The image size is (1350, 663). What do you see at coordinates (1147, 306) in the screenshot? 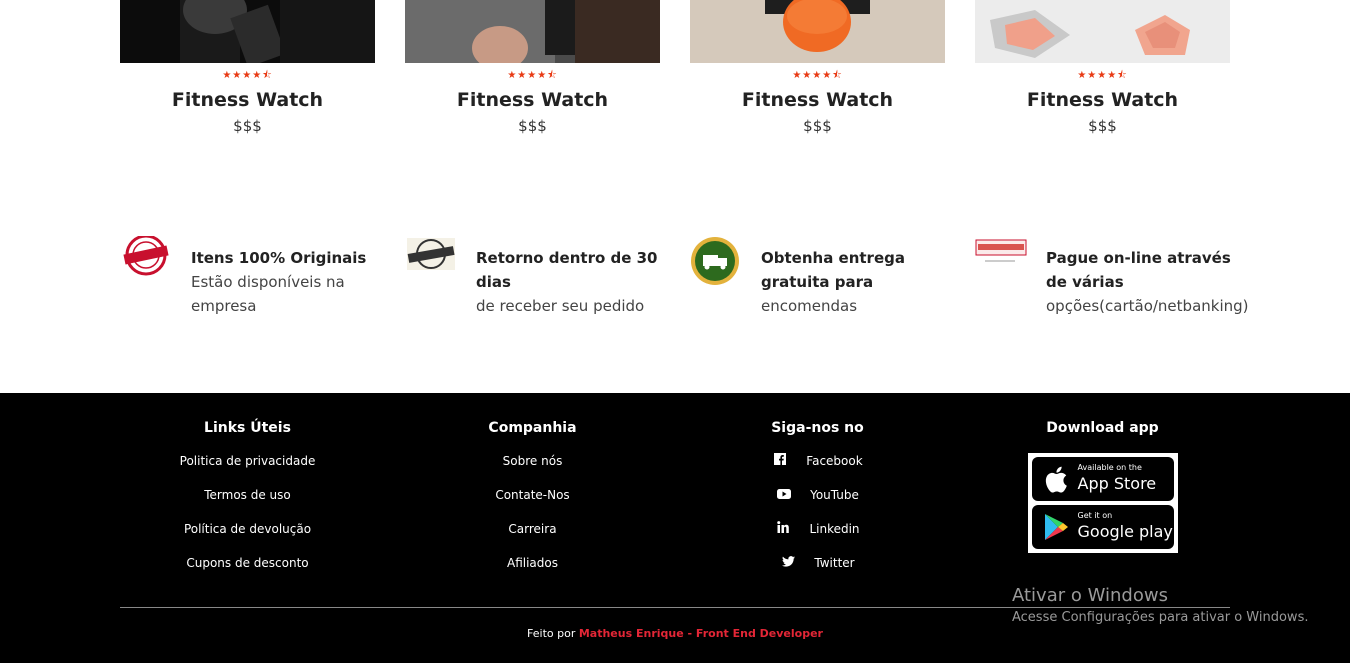
I see `feature-description: opções(cartão/netbanking)` at bounding box center [1147, 306].